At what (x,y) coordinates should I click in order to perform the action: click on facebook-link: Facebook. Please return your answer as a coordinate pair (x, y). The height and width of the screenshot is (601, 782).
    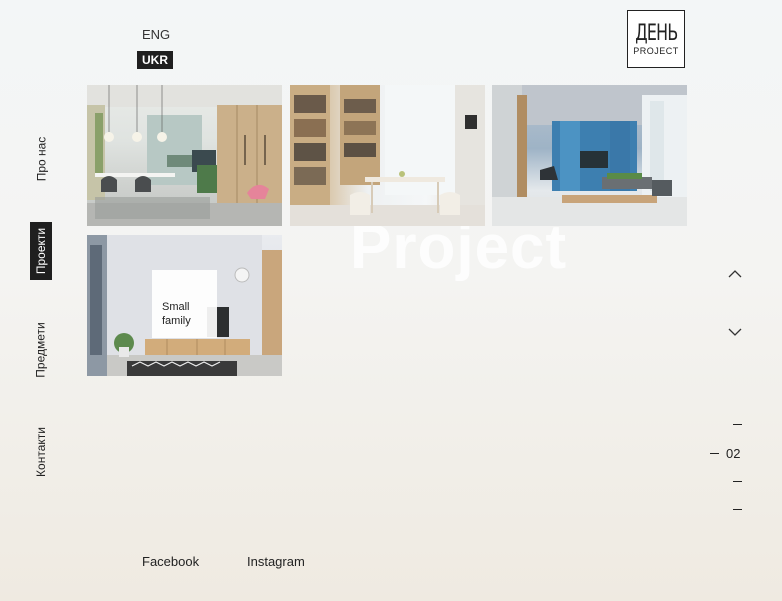
    Looking at the image, I should click on (170, 561).